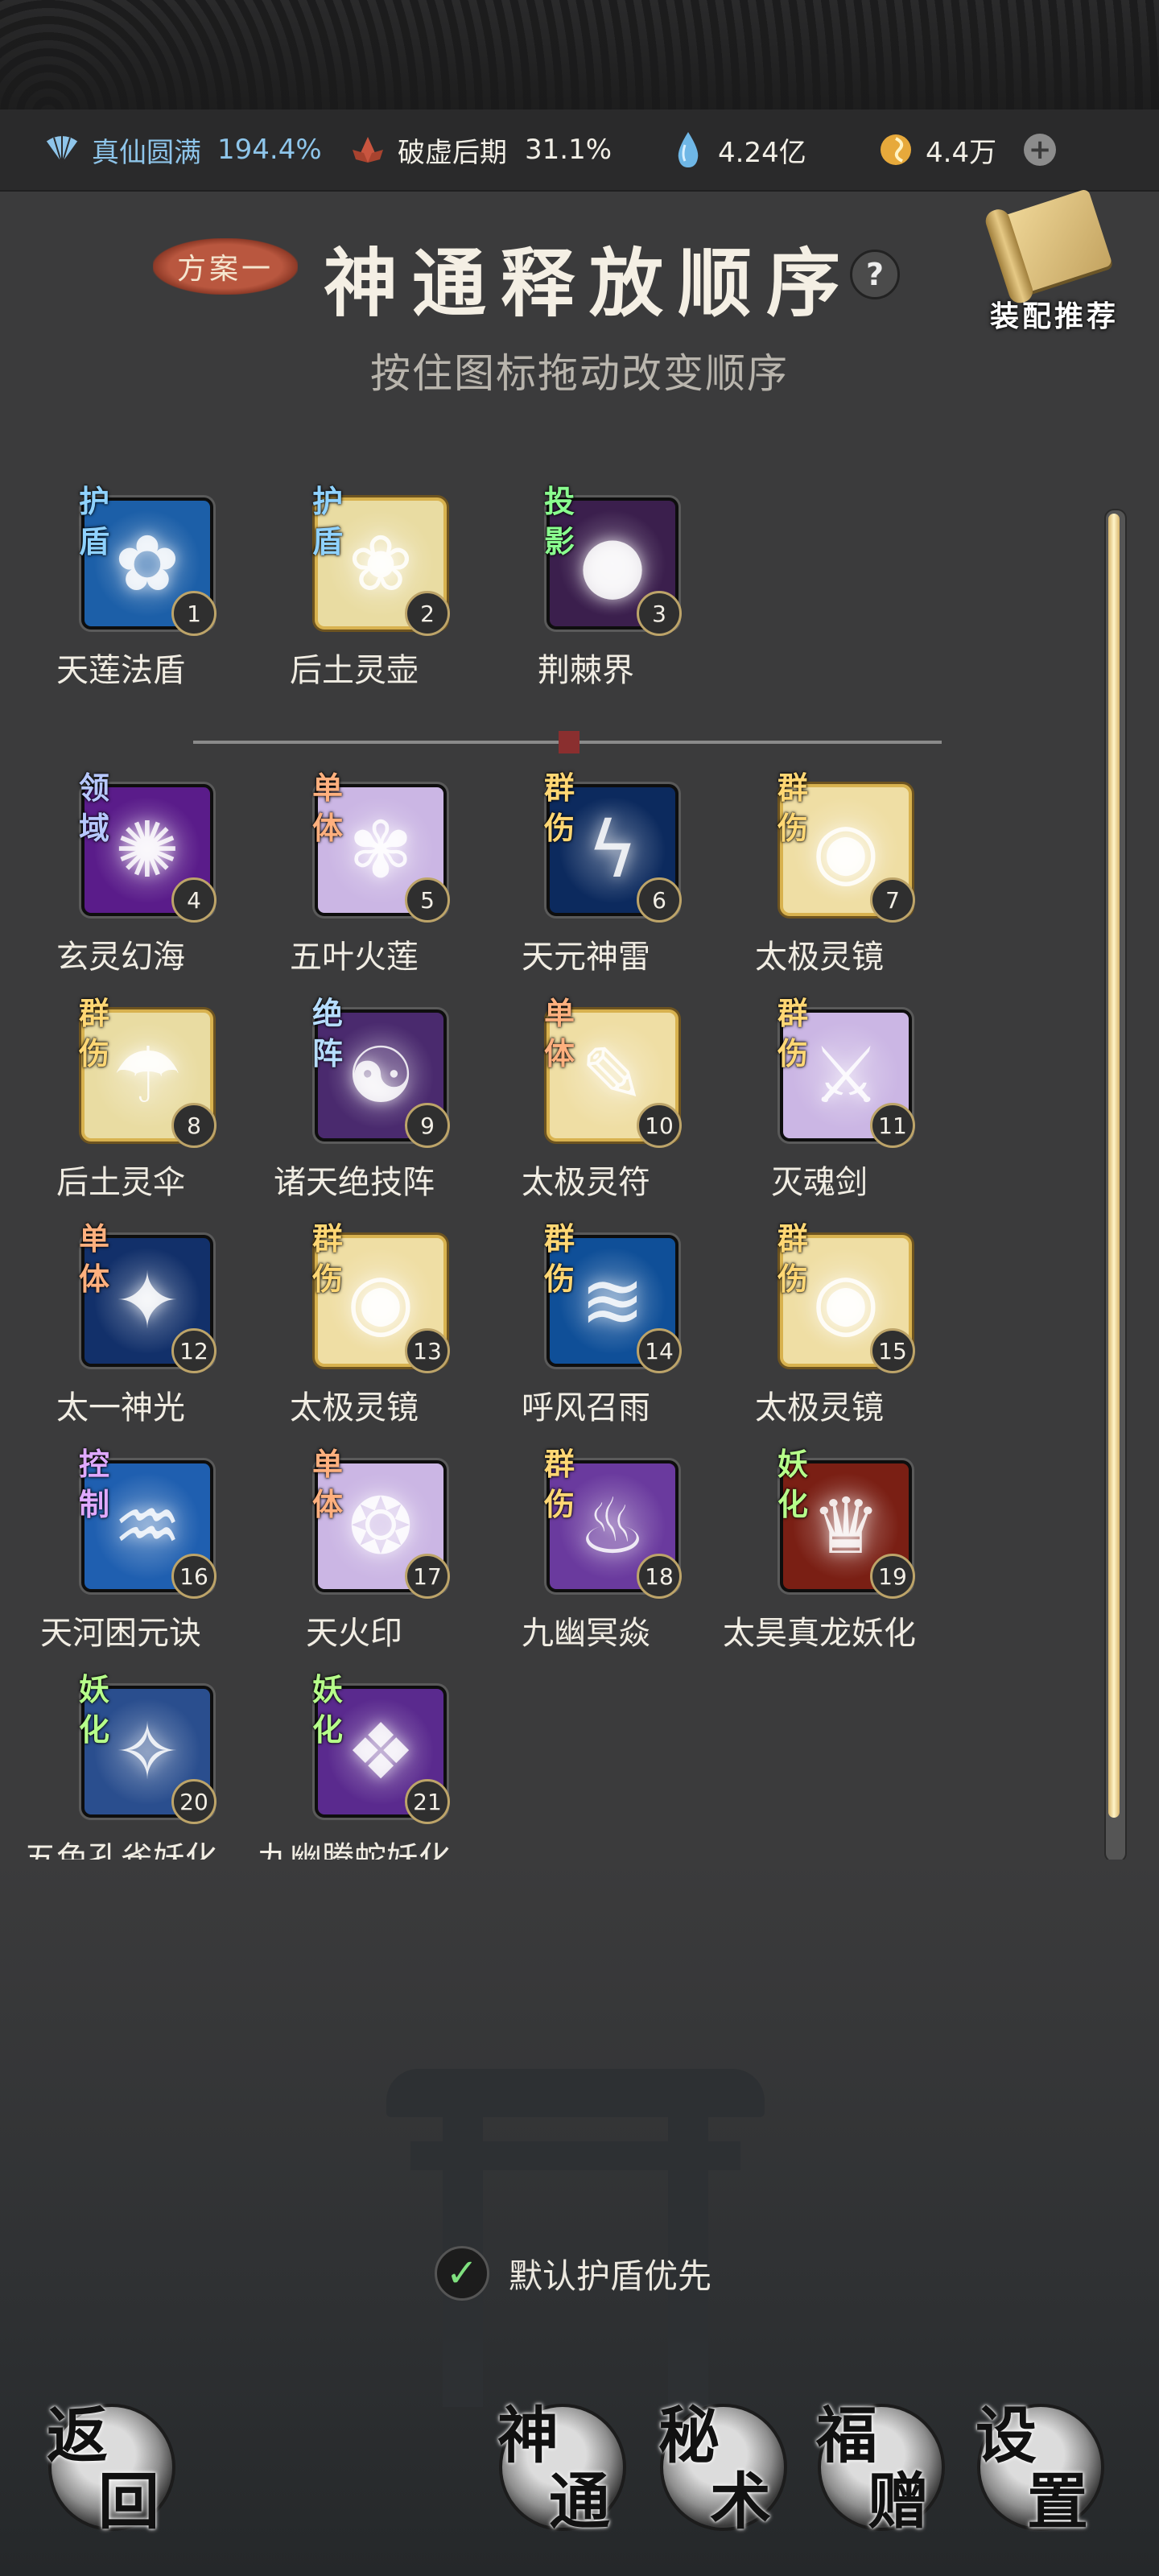  What do you see at coordinates (354, 1182) in the screenshot?
I see `skill-name: 诸天绝技阵` at bounding box center [354, 1182].